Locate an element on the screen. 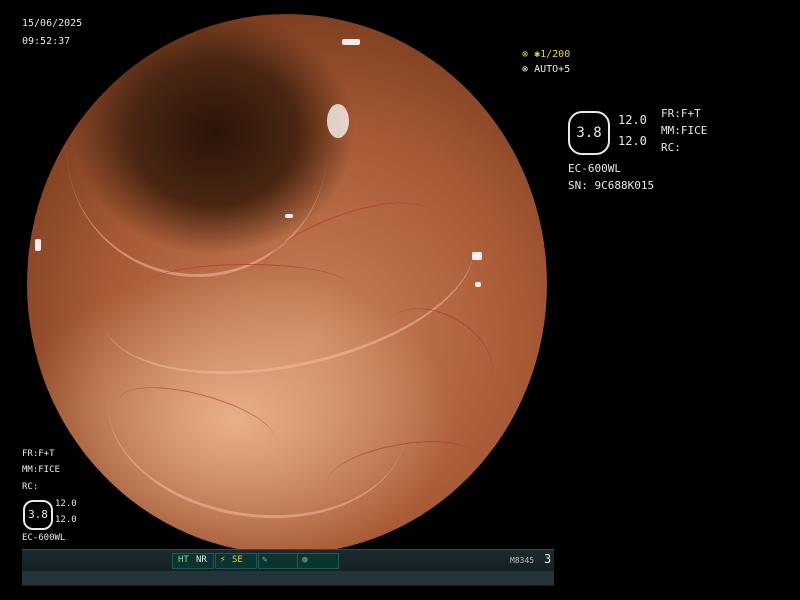 This screenshot has width=800, height=600. pen-icon: ✎ is located at coordinates (265, 560).